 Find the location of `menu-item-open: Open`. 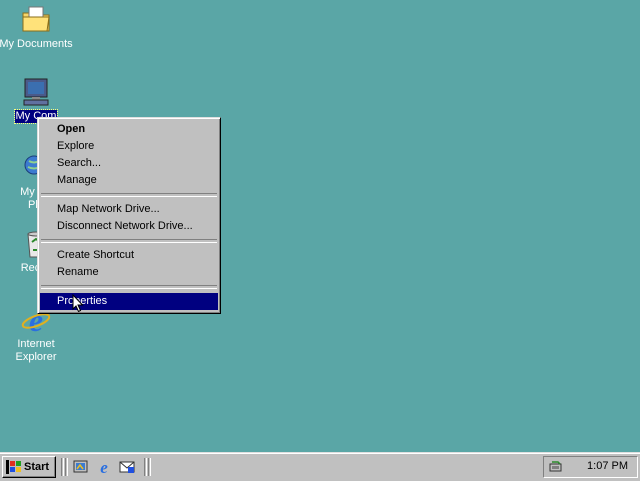

menu-item-open: Open is located at coordinates (129, 129).